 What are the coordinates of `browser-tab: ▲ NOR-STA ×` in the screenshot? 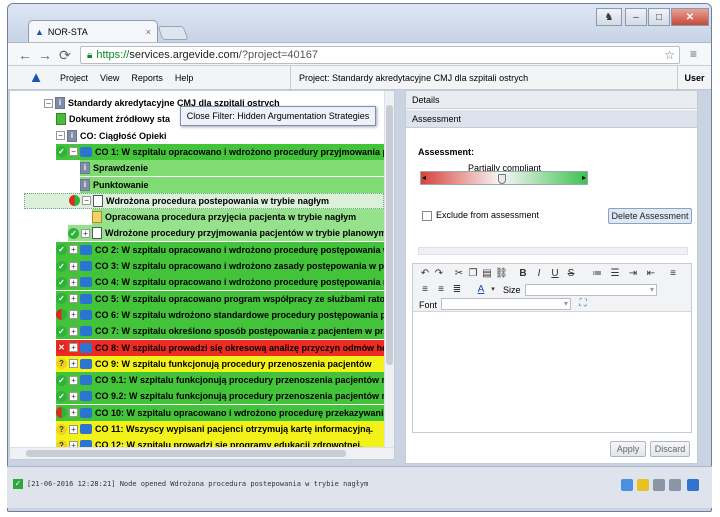 It's located at (93, 31).